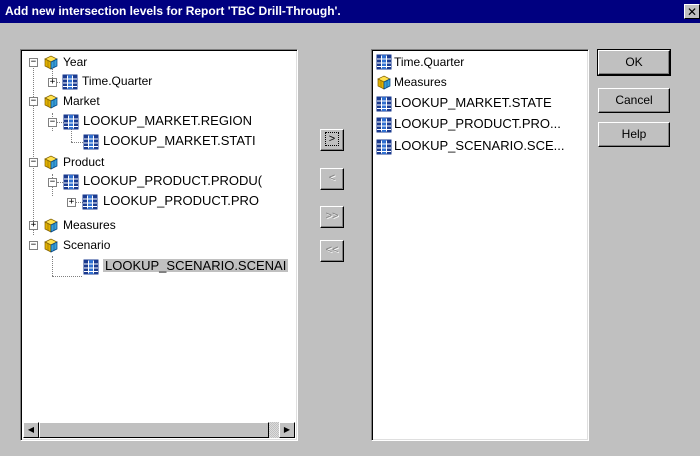 This screenshot has width=700, height=456. I want to click on remove-all-label: <<, so click(332, 250).